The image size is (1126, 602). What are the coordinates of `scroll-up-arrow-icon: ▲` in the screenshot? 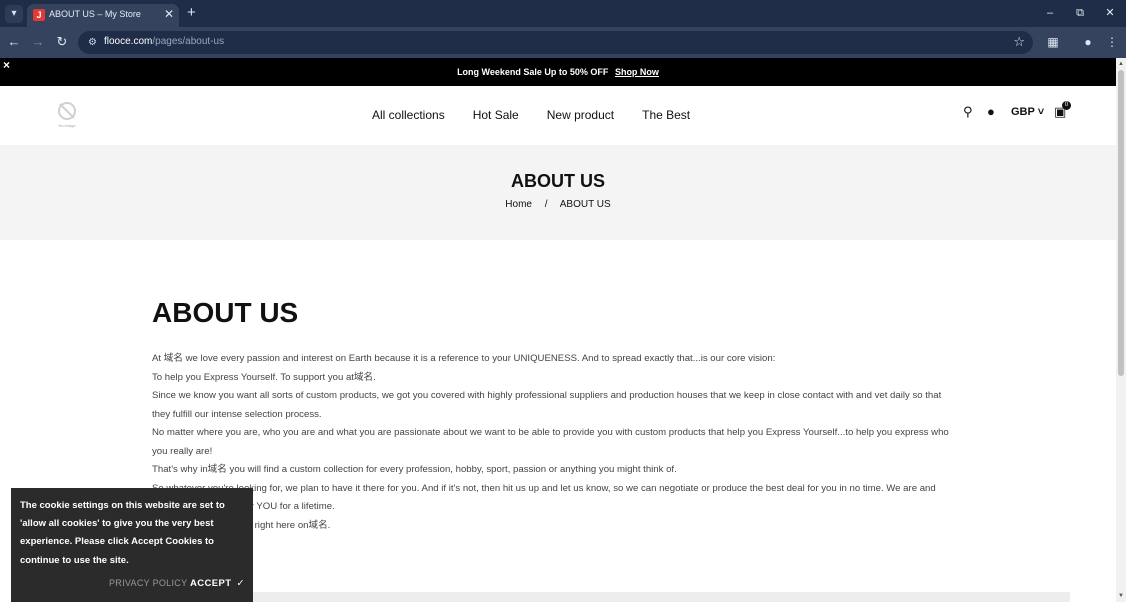 It's located at (1121, 64).